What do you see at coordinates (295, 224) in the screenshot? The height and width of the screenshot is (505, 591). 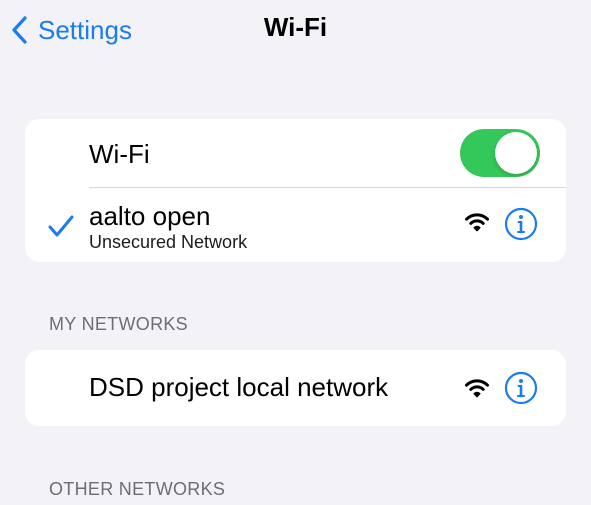 I see `current-network-row: aalto open Unsecured Network` at bounding box center [295, 224].